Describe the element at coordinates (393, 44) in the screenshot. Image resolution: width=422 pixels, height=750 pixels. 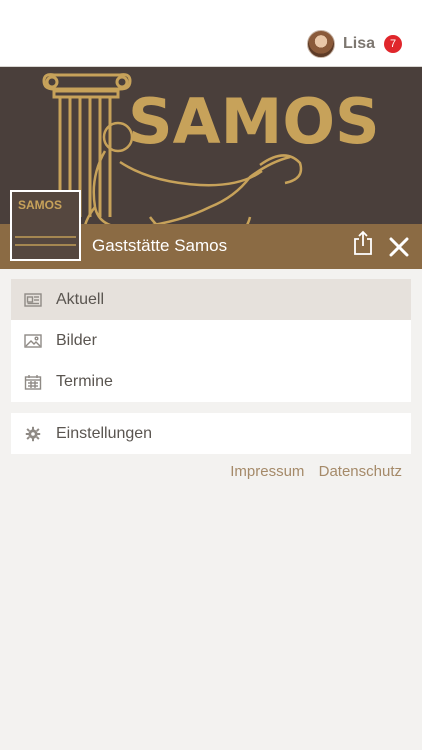
I see `notification-badge: 7` at that location.